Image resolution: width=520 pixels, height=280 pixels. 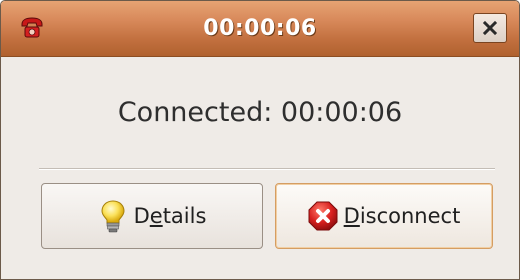 What do you see at coordinates (113, 216) in the screenshot?
I see `lightbulb-icon` at bounding box center [113, 216].